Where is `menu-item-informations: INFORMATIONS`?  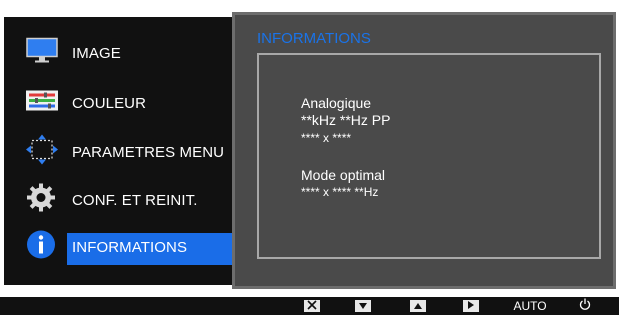 menu-item-informations: INFORMATIONS is located at coordinates (119, 247).